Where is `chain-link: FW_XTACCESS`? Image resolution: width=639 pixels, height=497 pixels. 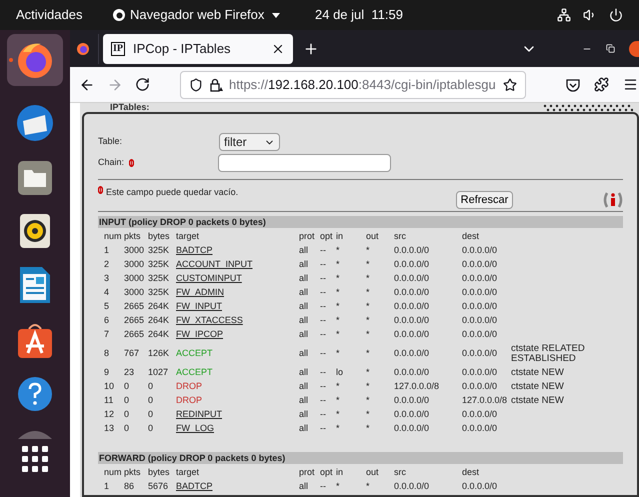 chain-link: FW_XTACCESS is located at coordinates (209, 320).